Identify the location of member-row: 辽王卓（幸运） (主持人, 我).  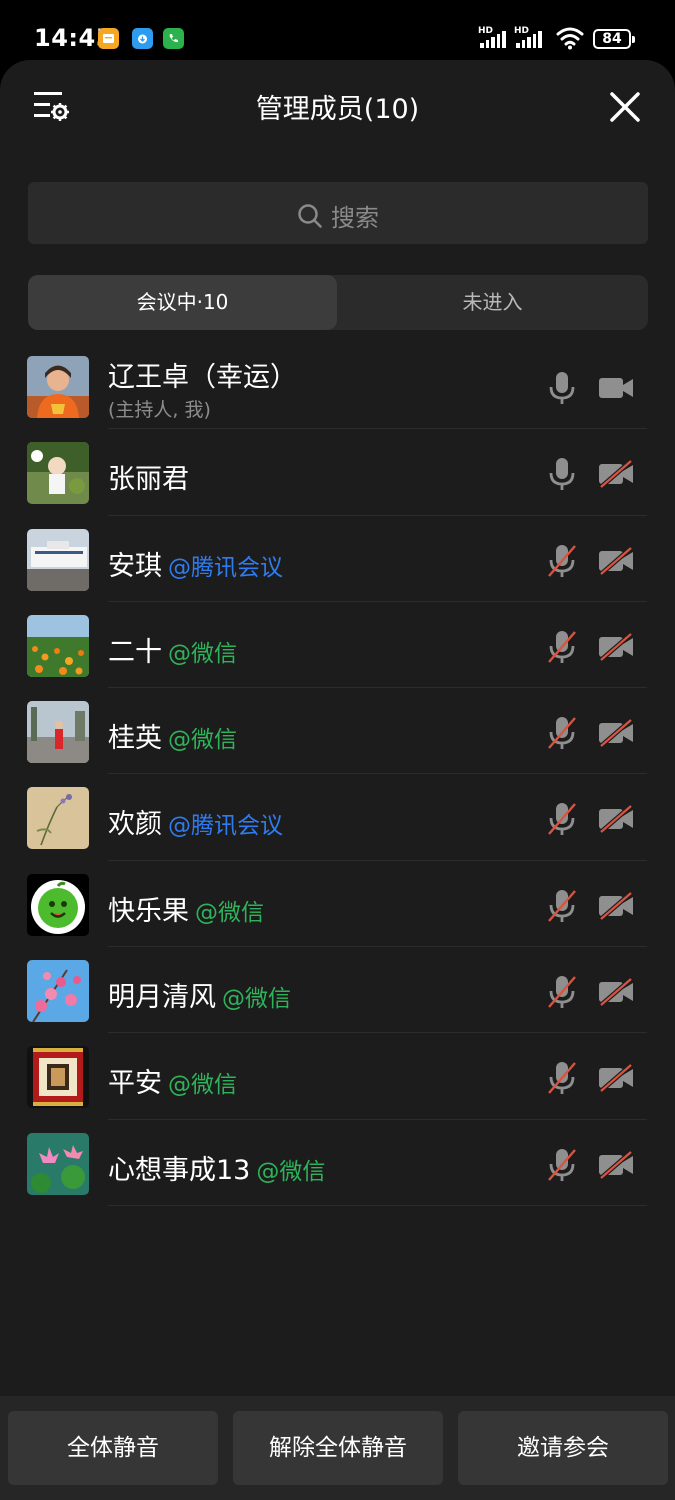
(337, 386).